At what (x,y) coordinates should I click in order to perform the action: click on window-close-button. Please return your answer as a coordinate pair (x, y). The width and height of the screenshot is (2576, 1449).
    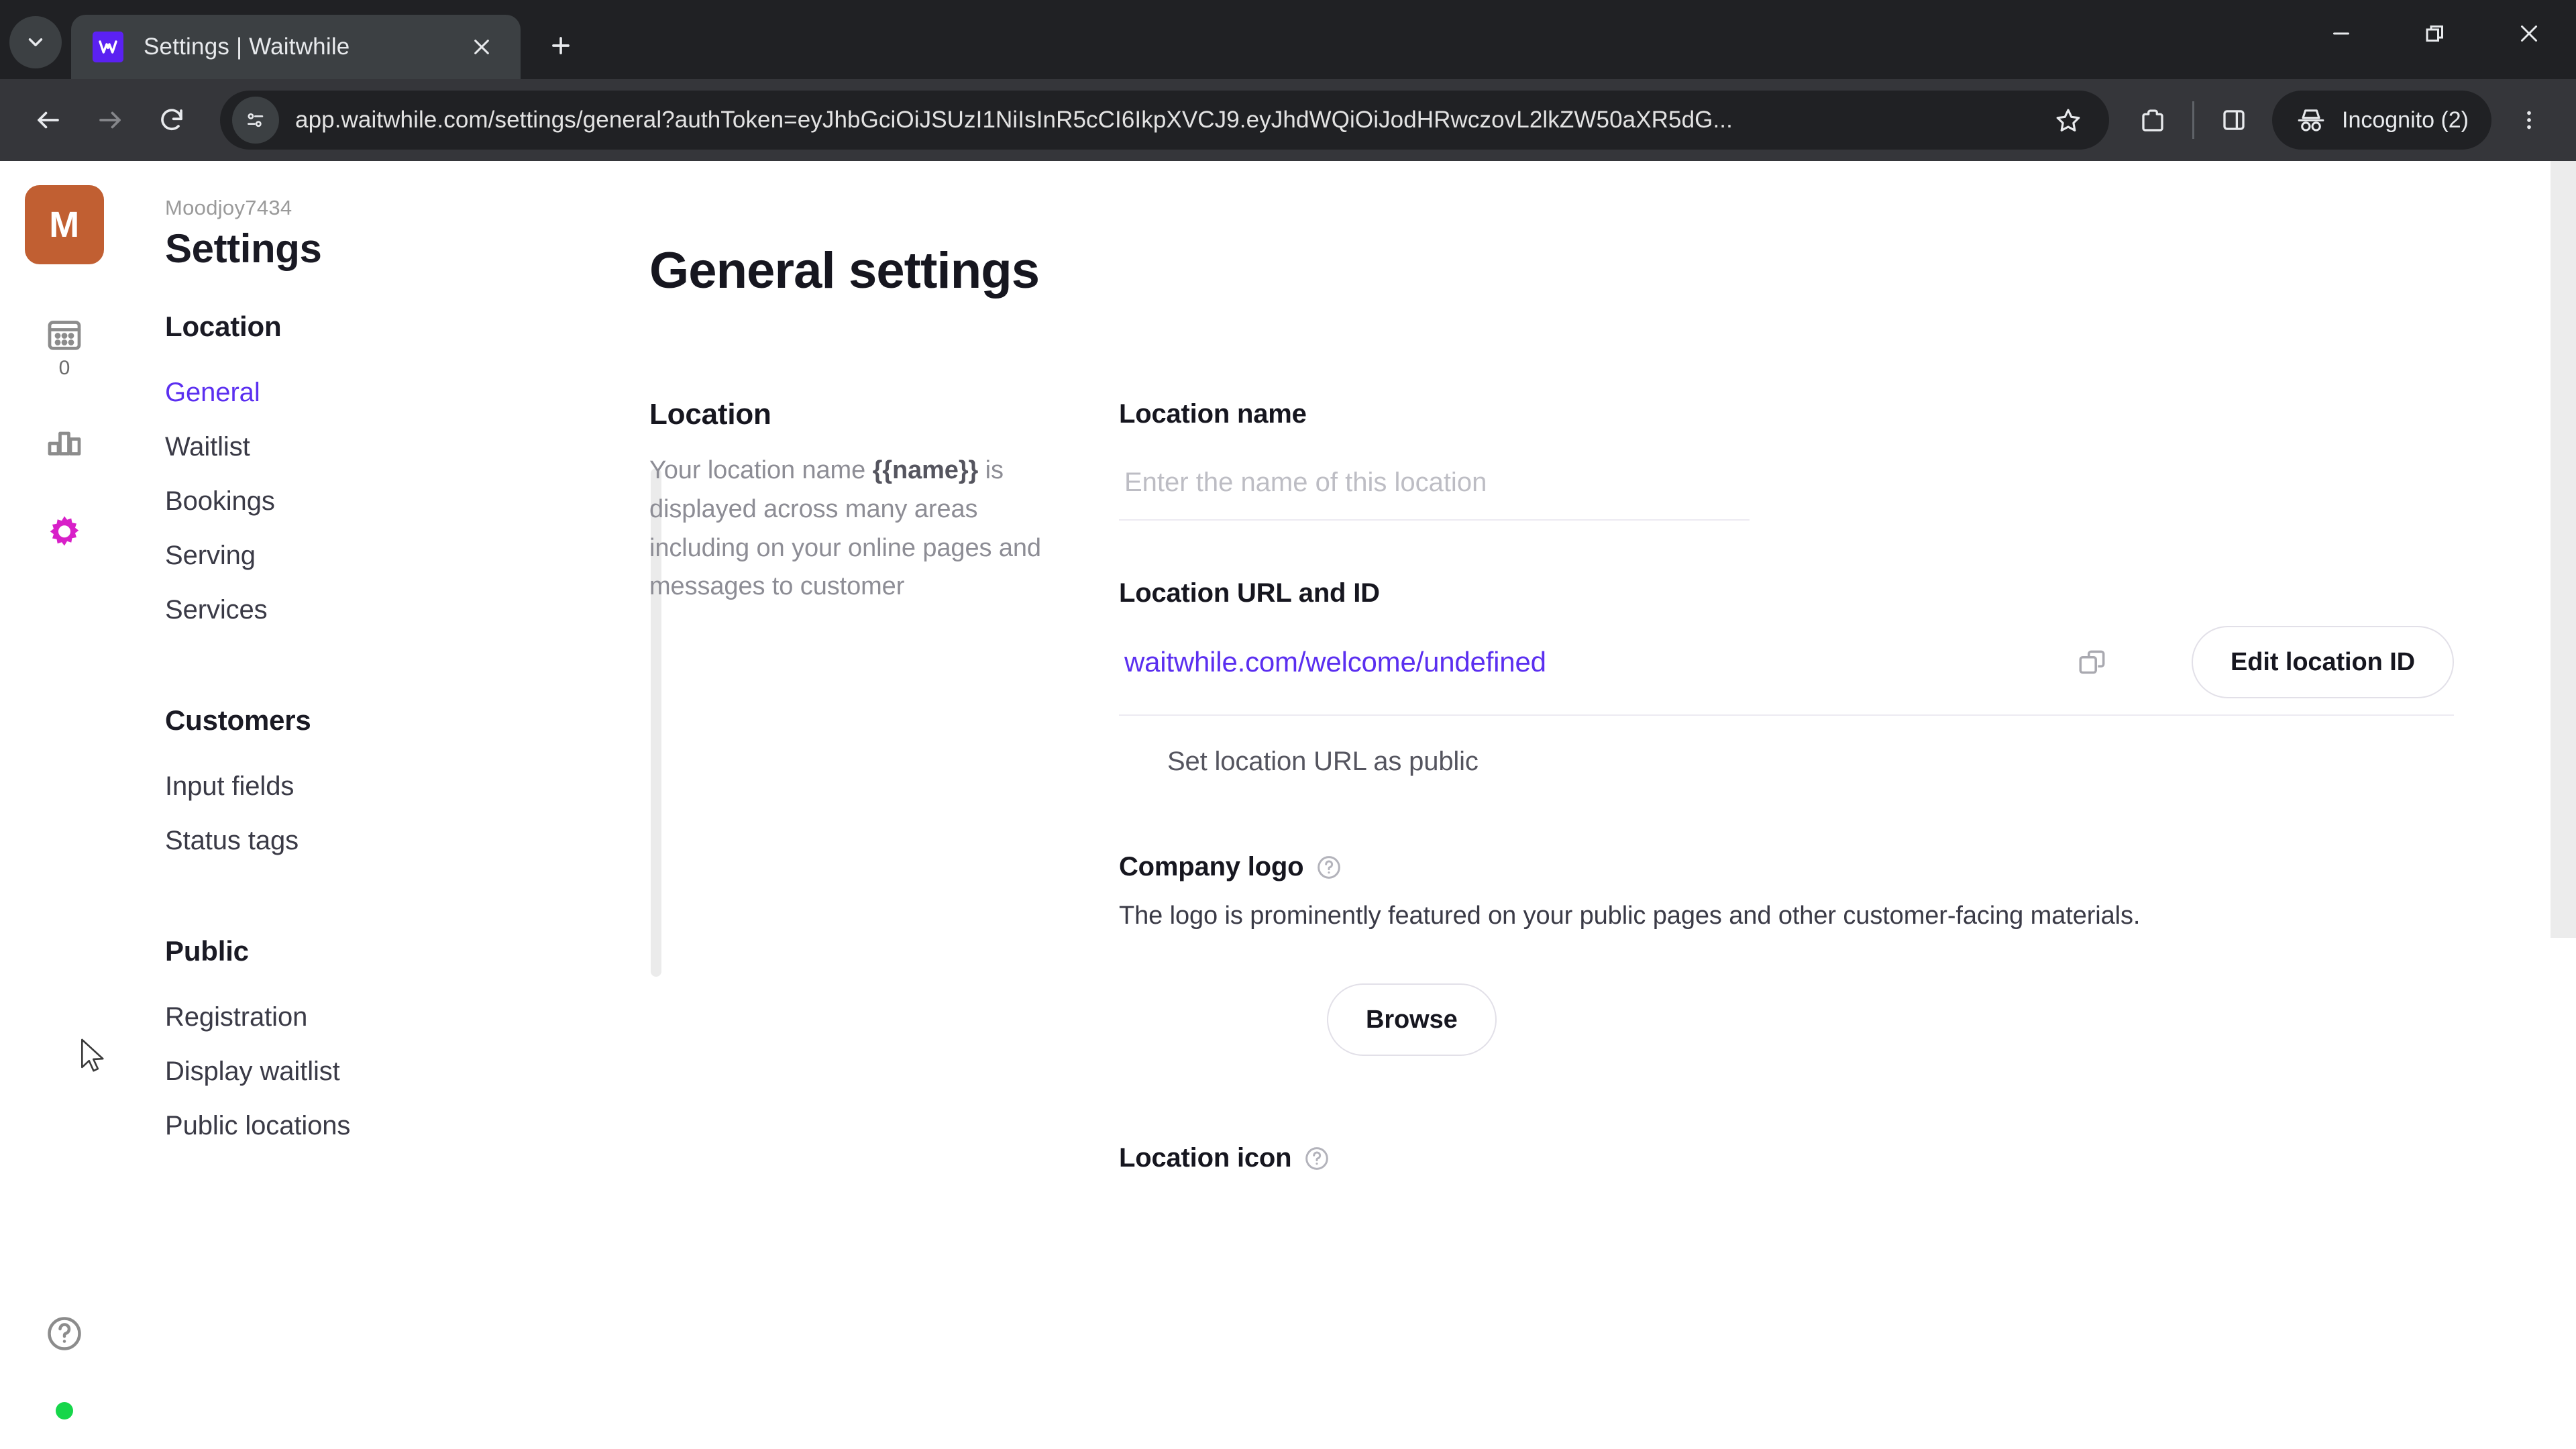
    Looking at the image, I should click on (2529, 33).